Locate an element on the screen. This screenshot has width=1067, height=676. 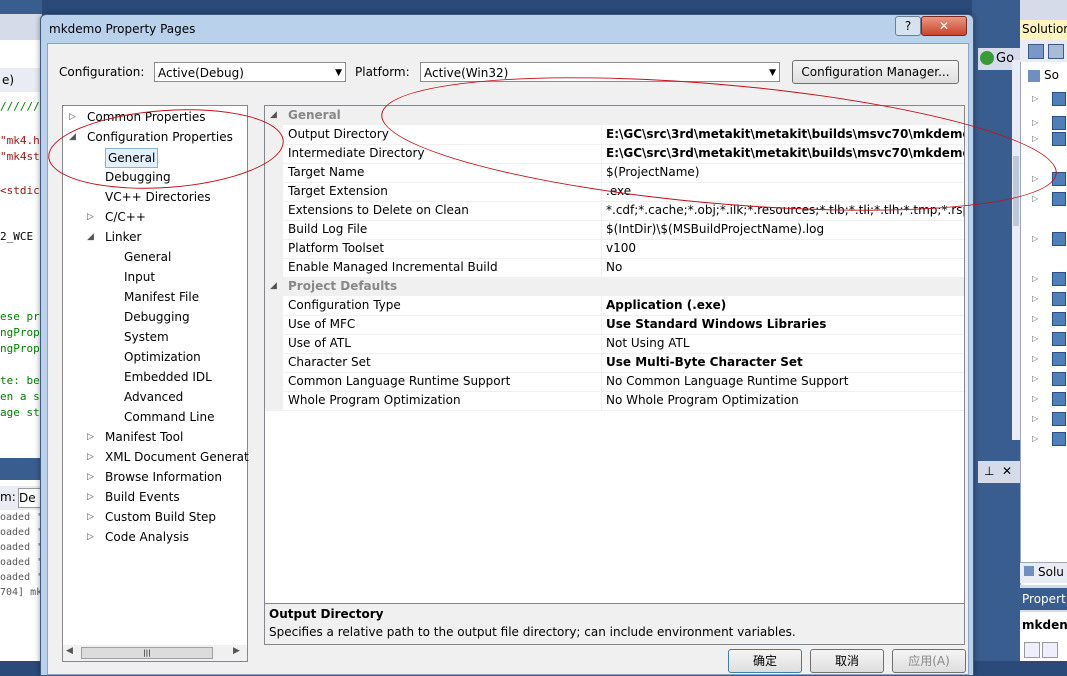
tree-item: Embedded IDL is located at coordinates (168, 377).